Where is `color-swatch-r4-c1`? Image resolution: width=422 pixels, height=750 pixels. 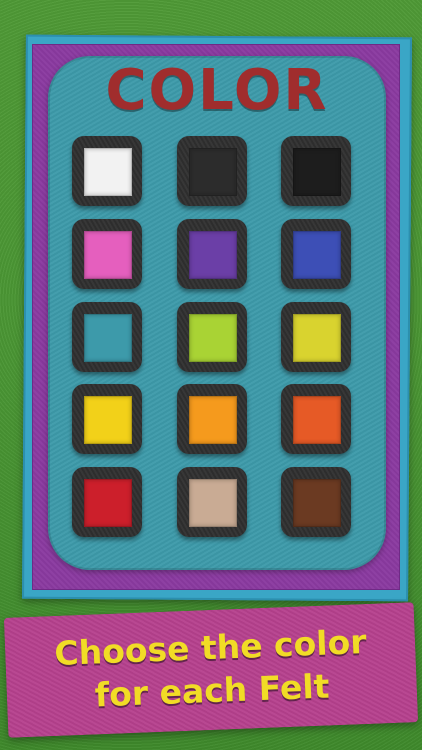 color-swatch-r4-c1 is located at coordinates (107, 419).